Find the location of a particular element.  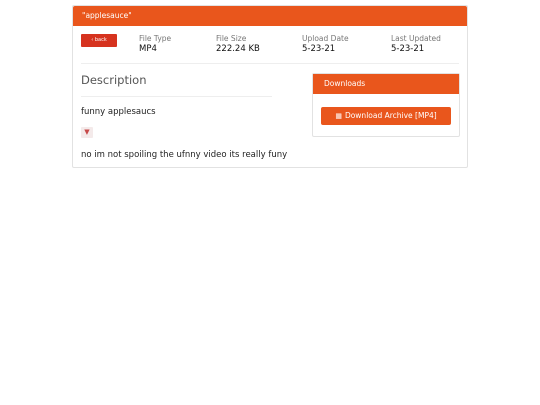

file-type-field: File Type MP4 is located at coordinates (155, 44).